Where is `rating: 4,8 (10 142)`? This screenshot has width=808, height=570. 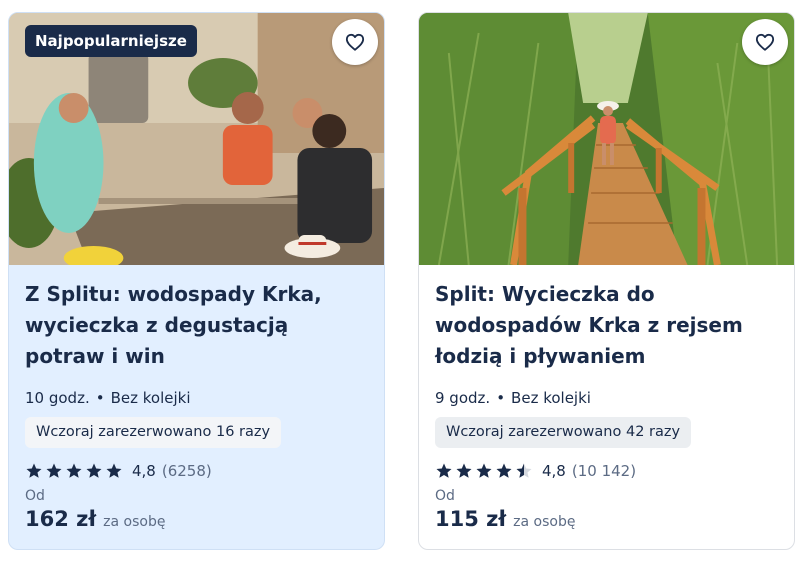
rating: 4,8 (10 142) is located at coordinates (607, 471).